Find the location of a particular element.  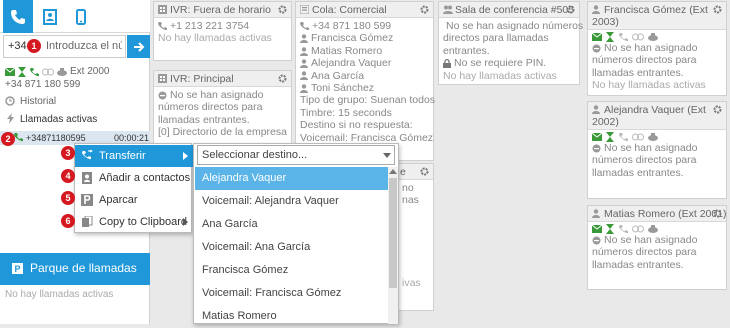

menu-item-label: Transferir is located at coordinates (122, 156).